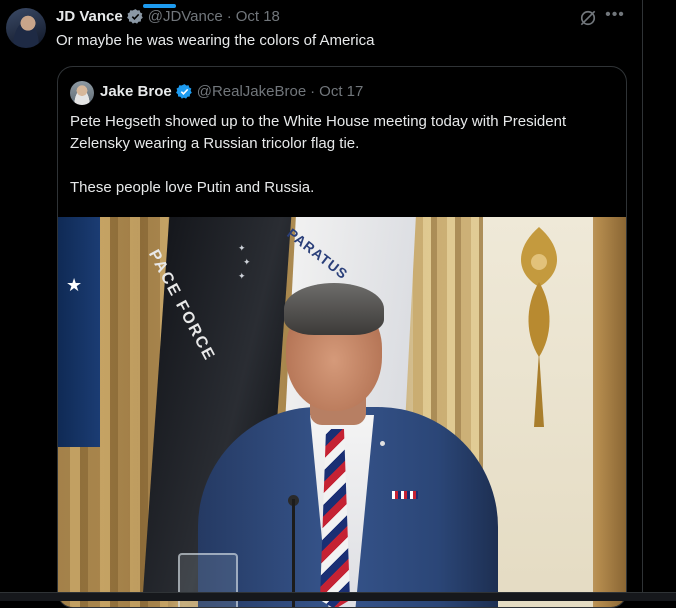 This screenshot has width=676, height=608. Describe the element at coordinates (136, 91) in the screenshot. I see `quoted-author-name: Jake Broe` at that location.